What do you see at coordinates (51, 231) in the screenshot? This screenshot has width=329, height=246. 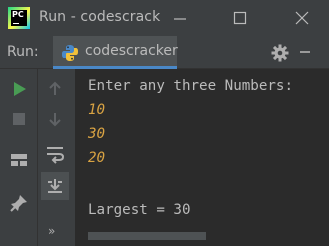 I see `more-icon: »` at bounding box center [51, 231].